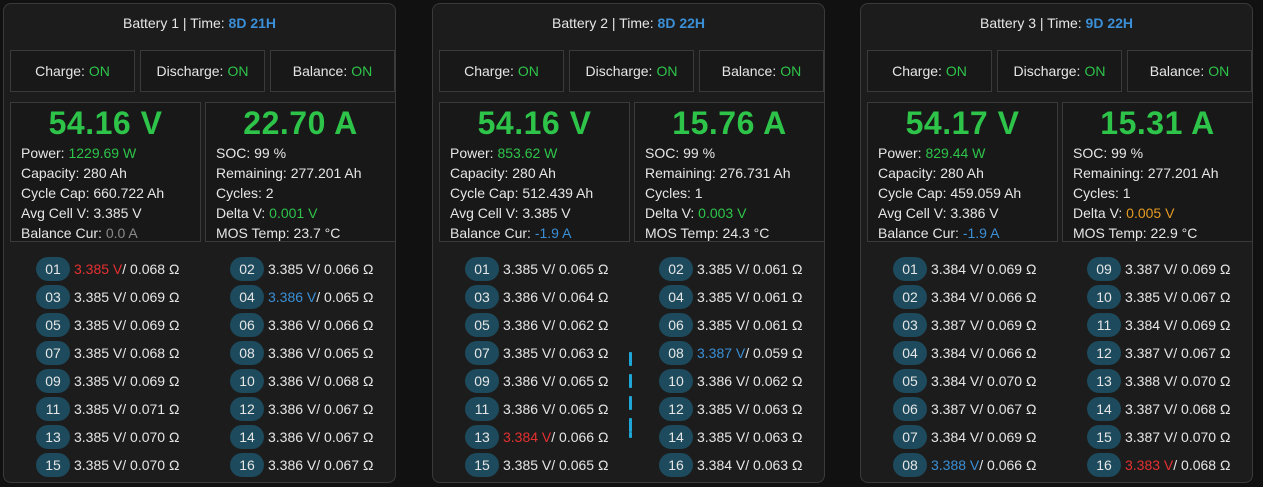 The image size is (1263, 487). Describe the element at coordinates (1110, 173) in the screenshot. I see `stat-label: Remaining:` at that location.